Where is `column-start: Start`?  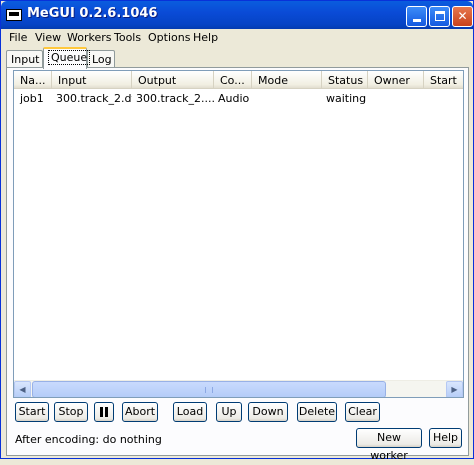
column-start: Start is located at coordinates (443, 80).